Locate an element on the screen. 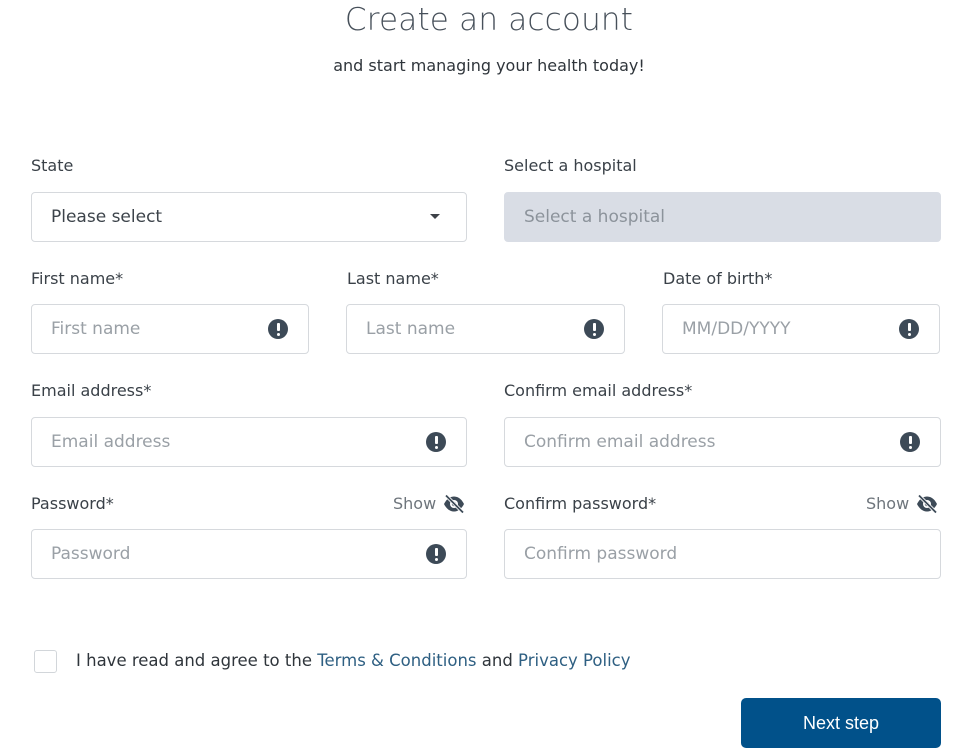 Image resolution: width=978 pixels, height=750 pixels. caret-down-icon is located at coordinates (435, 216).